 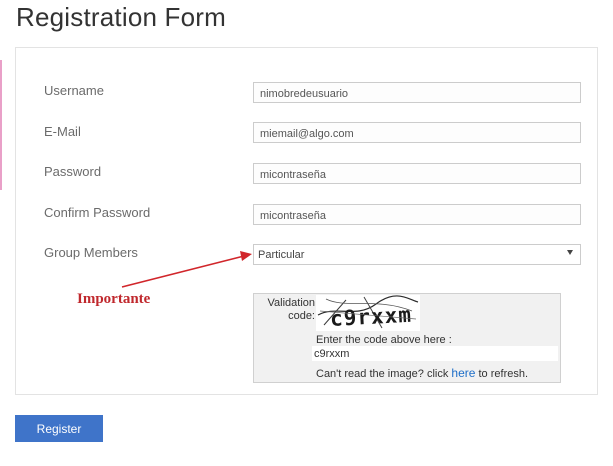 I want to click on captcha-image: c9rxxm, so click(x=368, y=313).